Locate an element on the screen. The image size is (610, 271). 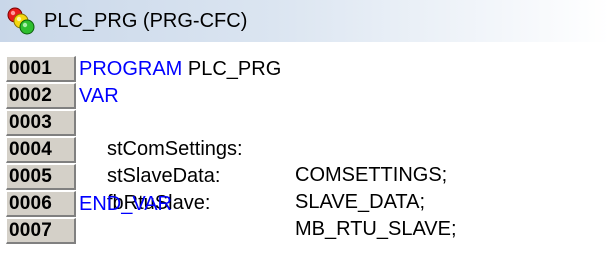
line-number: 0002 is located at coordinates (41, 96).